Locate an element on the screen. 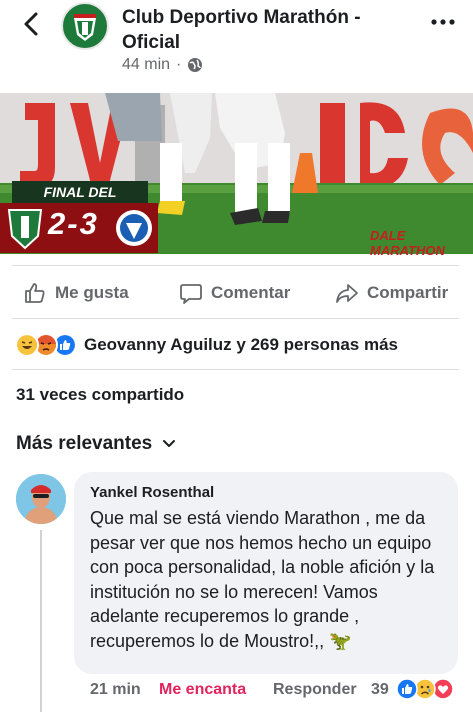 This screenshot has height=712, width=473. back-arrow-icon is located at coordinates (32, 24).